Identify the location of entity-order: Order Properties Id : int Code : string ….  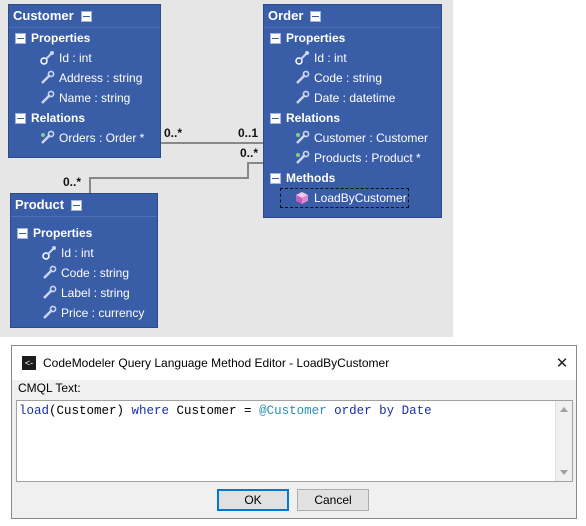
(352, 111).